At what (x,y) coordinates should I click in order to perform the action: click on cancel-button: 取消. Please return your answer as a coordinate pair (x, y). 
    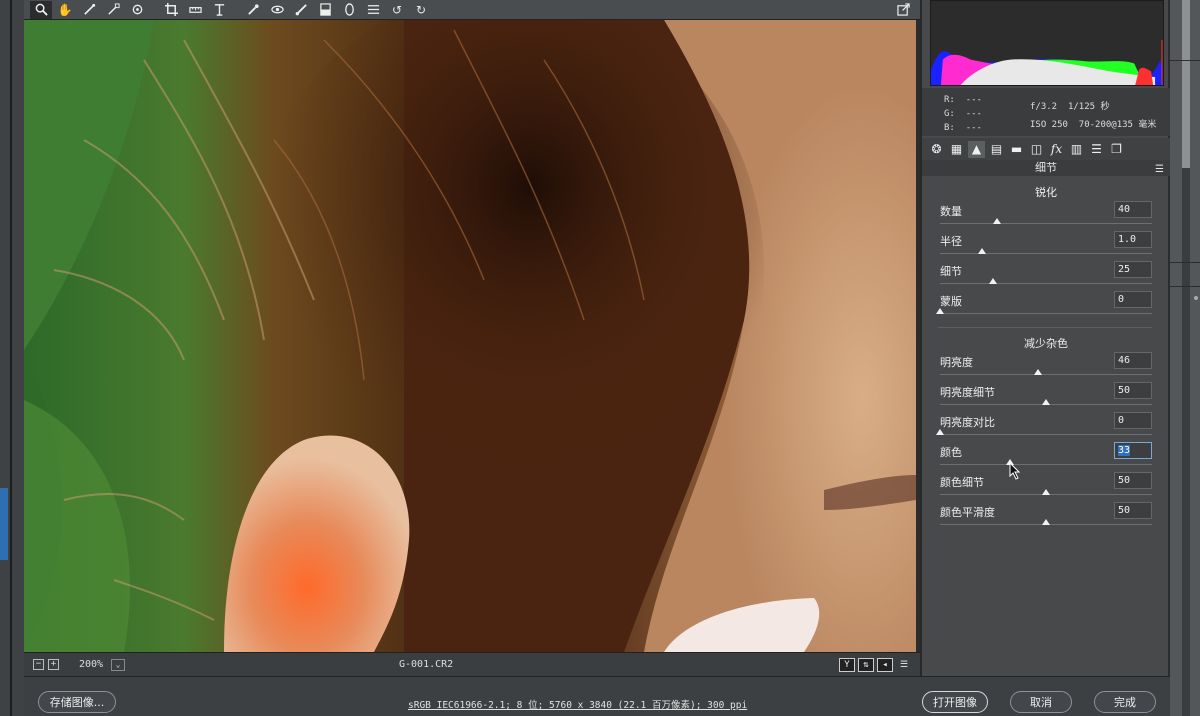
    Looking at the image, I should click on (1041, 702).